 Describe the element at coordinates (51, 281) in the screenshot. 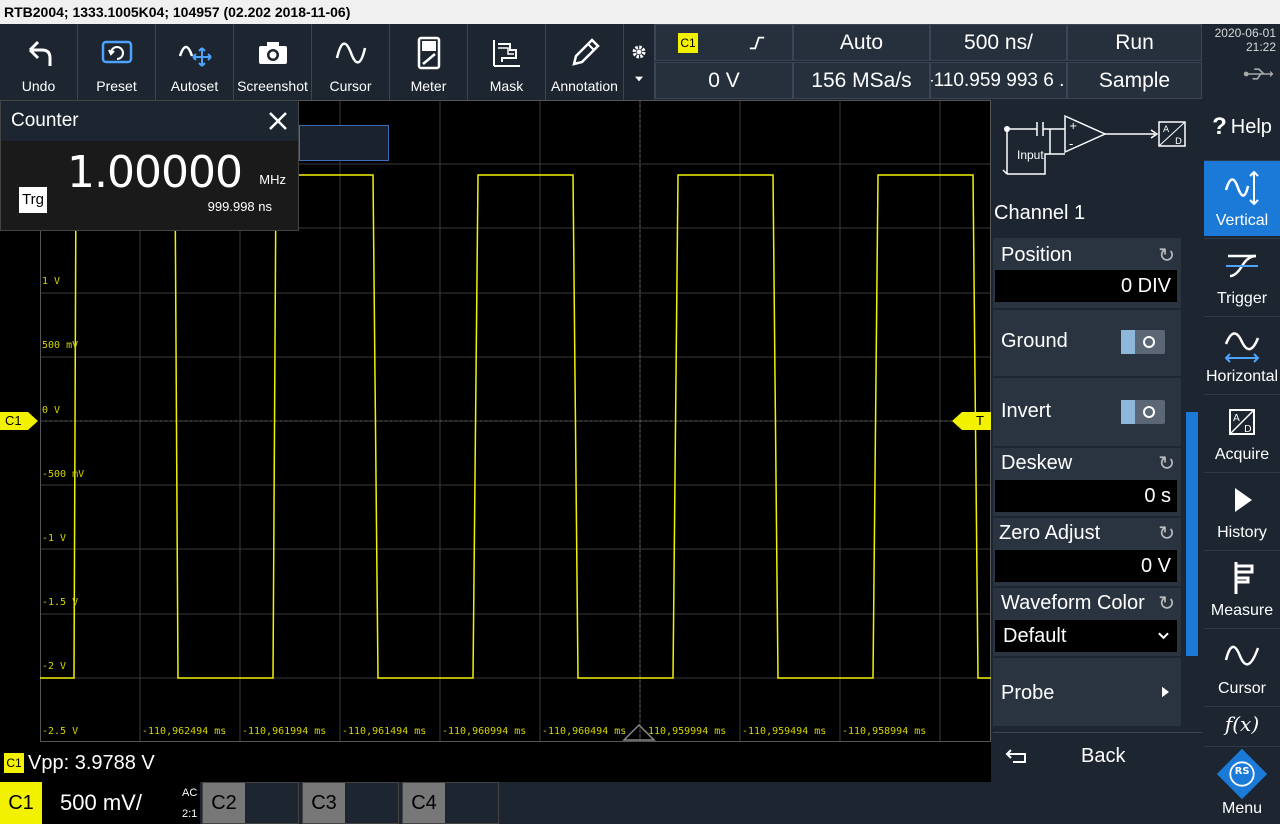

I see `y-label-1v: 1 V` at that location.